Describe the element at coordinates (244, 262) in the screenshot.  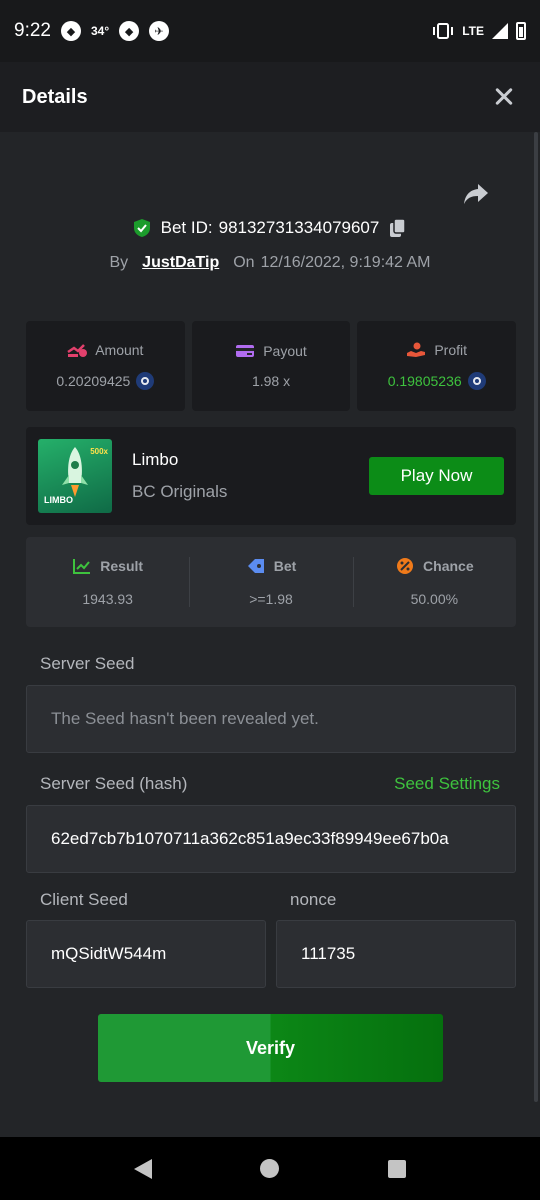
I see `on-label: On` at that location.